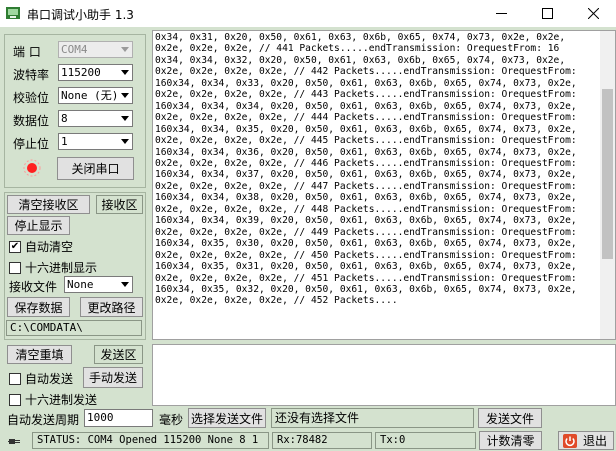  What do you see at coordinates (90, 95) in the screenshot?
I see `parity-value: None (无)` at bounding box center [90, 95].